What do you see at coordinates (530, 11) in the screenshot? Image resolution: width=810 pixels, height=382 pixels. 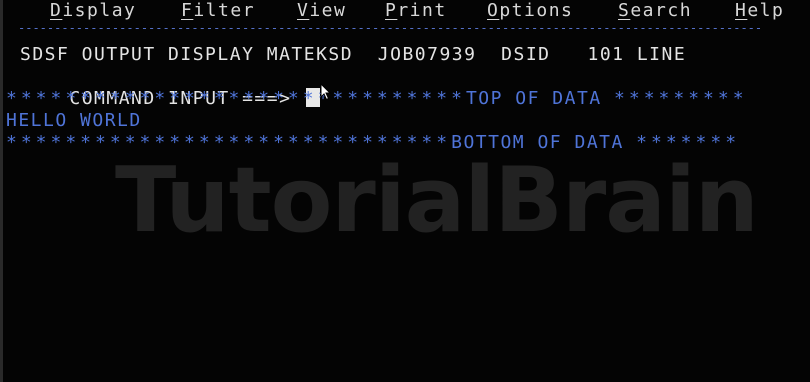 I see `menu-options: Options` at bounding box center [530, 11].